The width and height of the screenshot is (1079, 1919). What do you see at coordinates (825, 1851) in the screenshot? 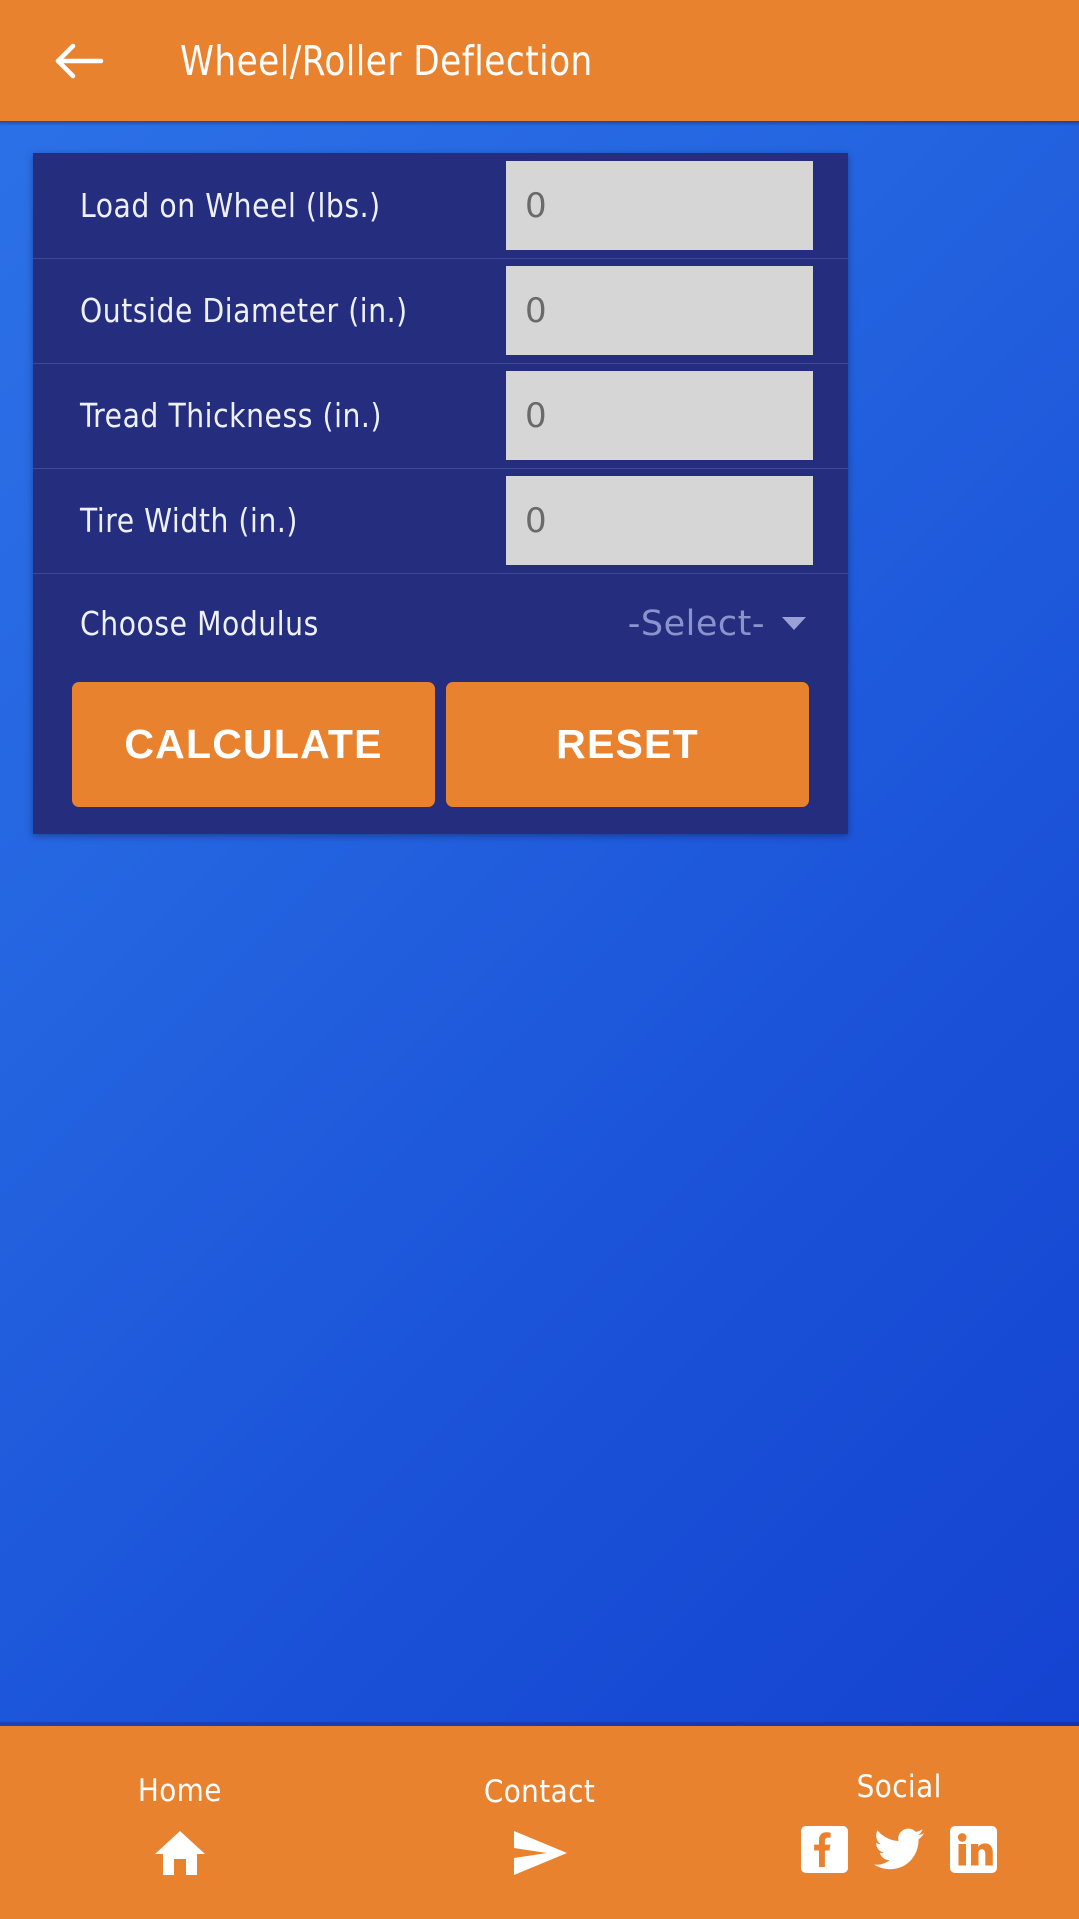
I see `facebook-icon` at bounding box center [825, 1851].